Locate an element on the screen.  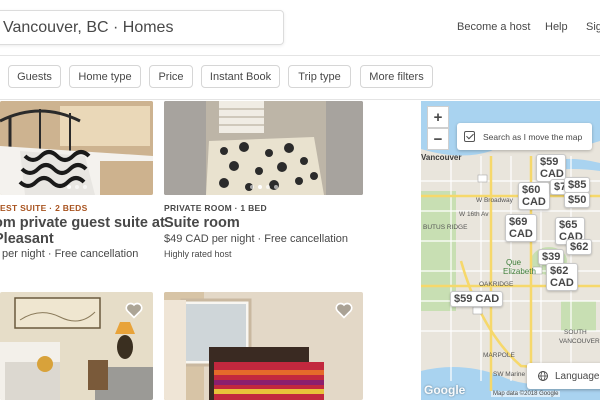
globe-icon is located at coordinates (543, 376).